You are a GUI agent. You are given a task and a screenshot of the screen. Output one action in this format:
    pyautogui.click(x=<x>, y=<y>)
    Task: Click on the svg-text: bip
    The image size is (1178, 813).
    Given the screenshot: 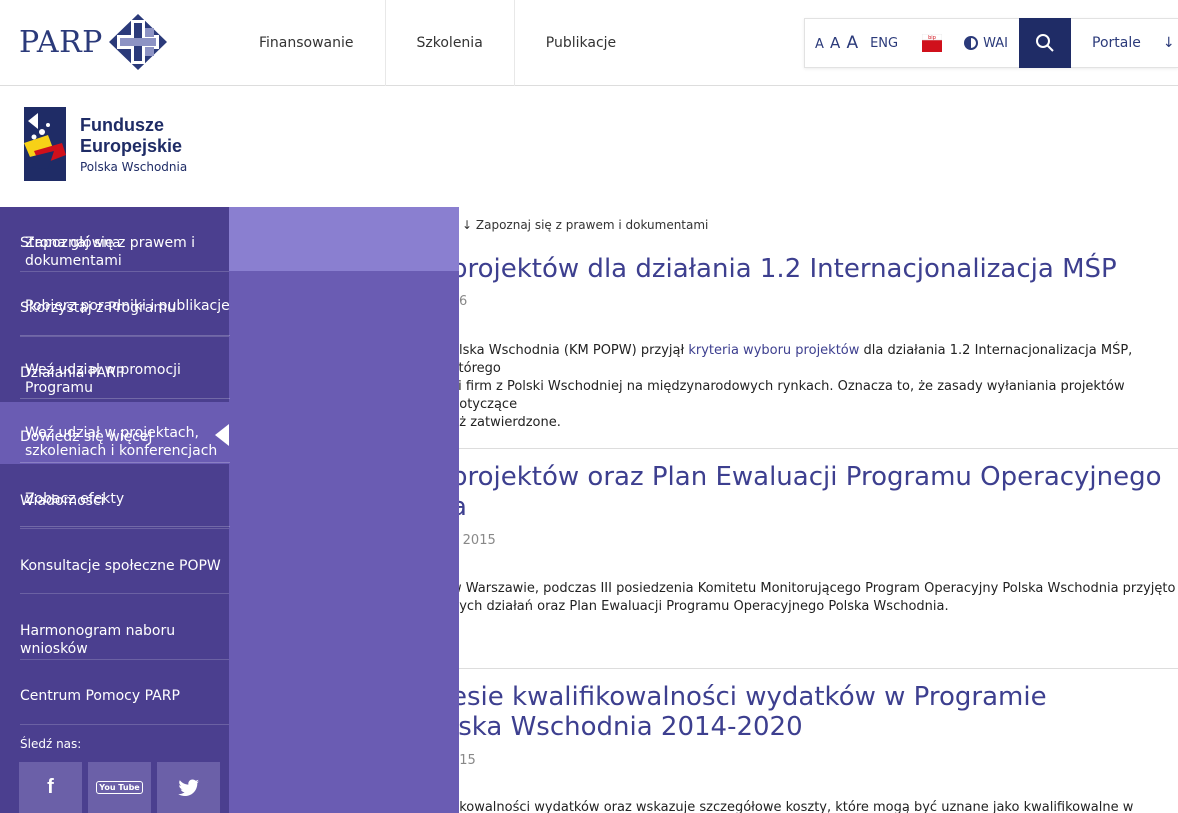 What is the action you would take?
    pyautogui.click(x=932, y=38)
    